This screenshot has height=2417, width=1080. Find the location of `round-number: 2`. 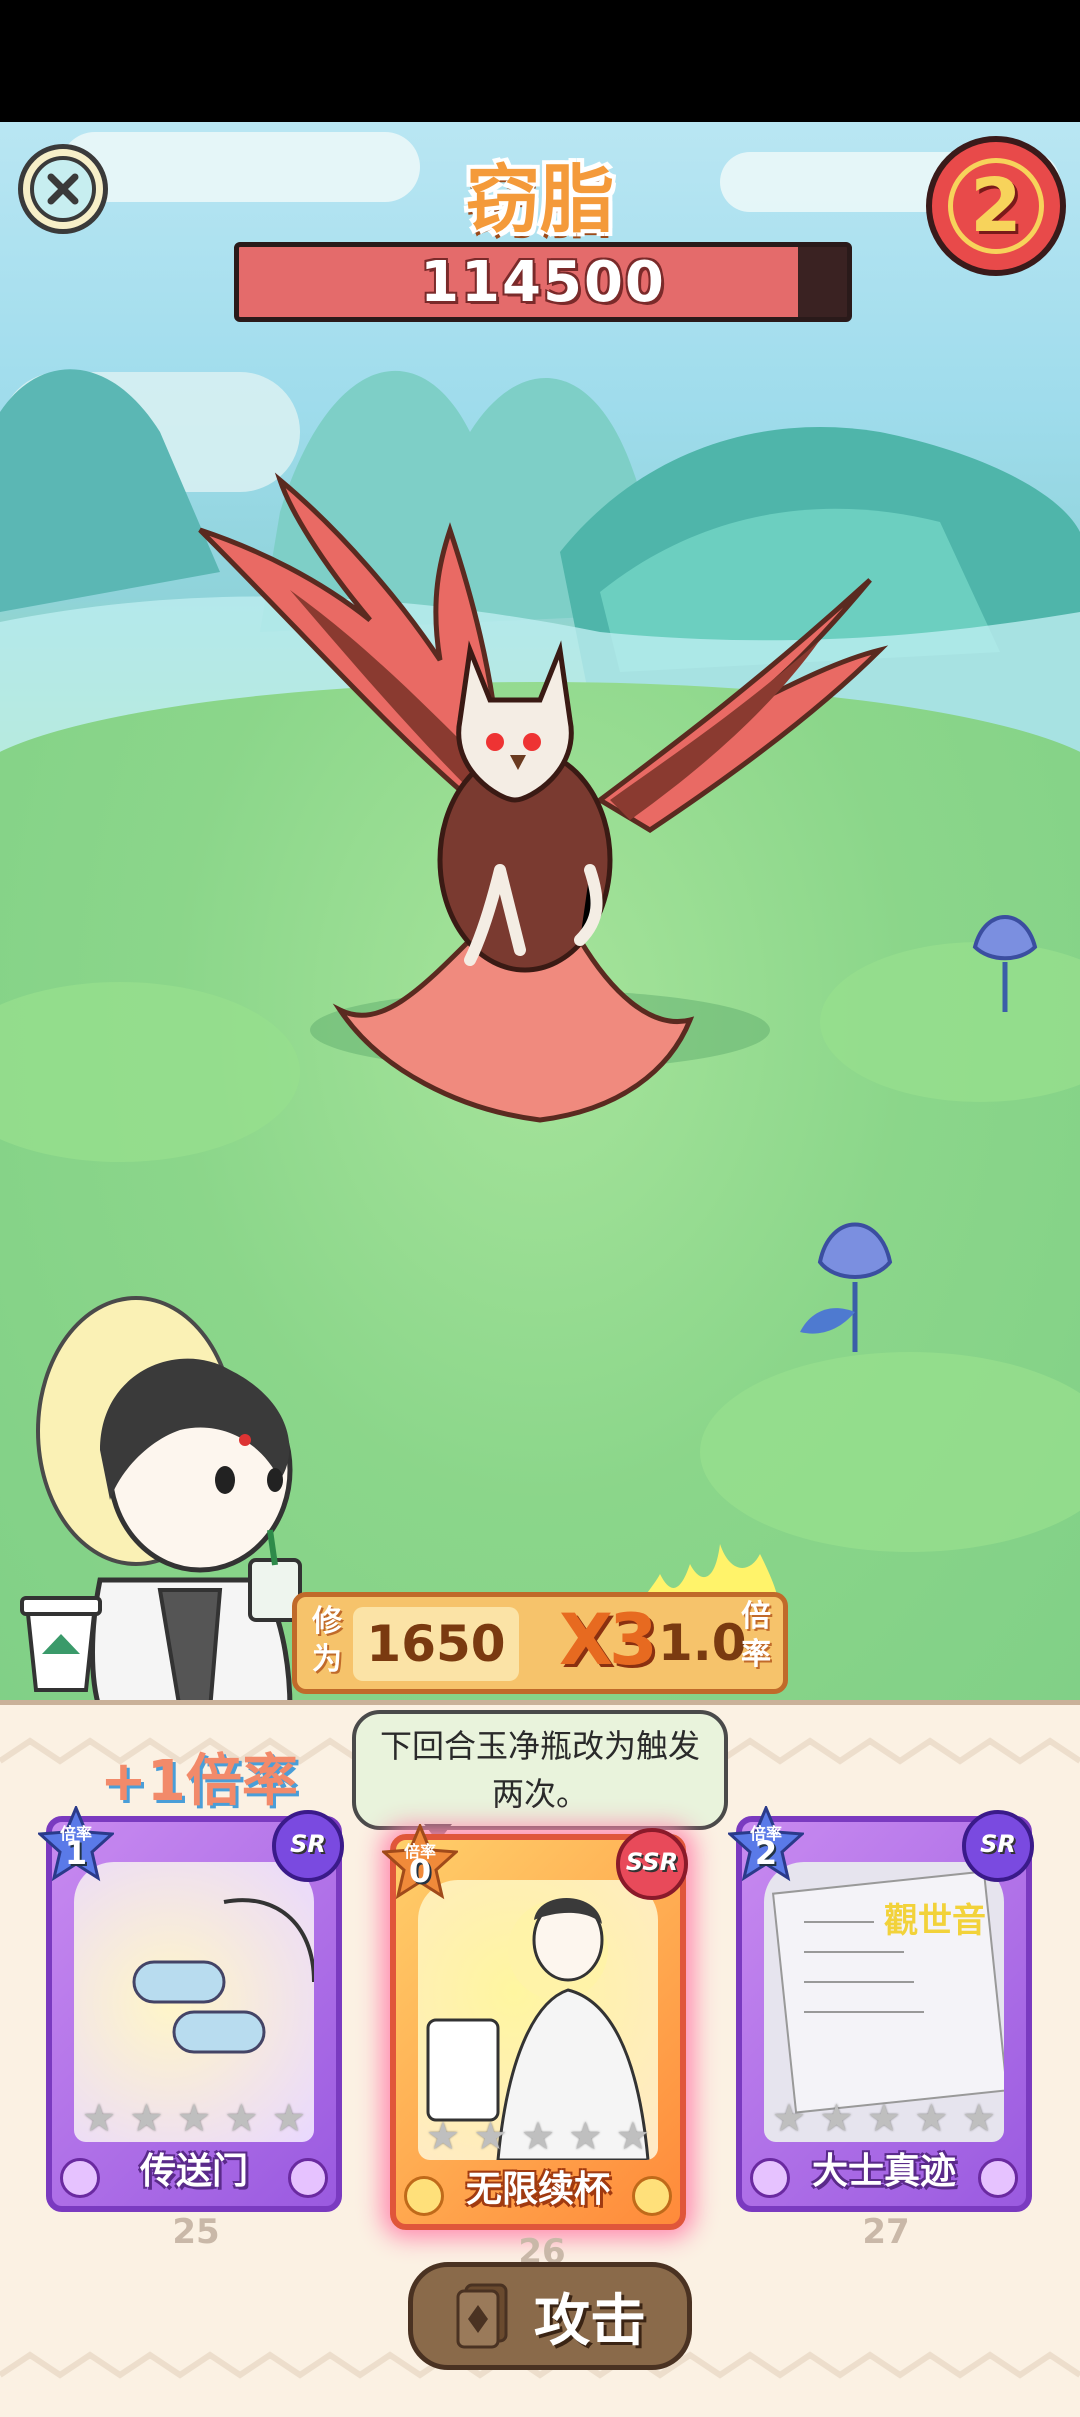

round-number: 2 is located at coordinates (996, 206).